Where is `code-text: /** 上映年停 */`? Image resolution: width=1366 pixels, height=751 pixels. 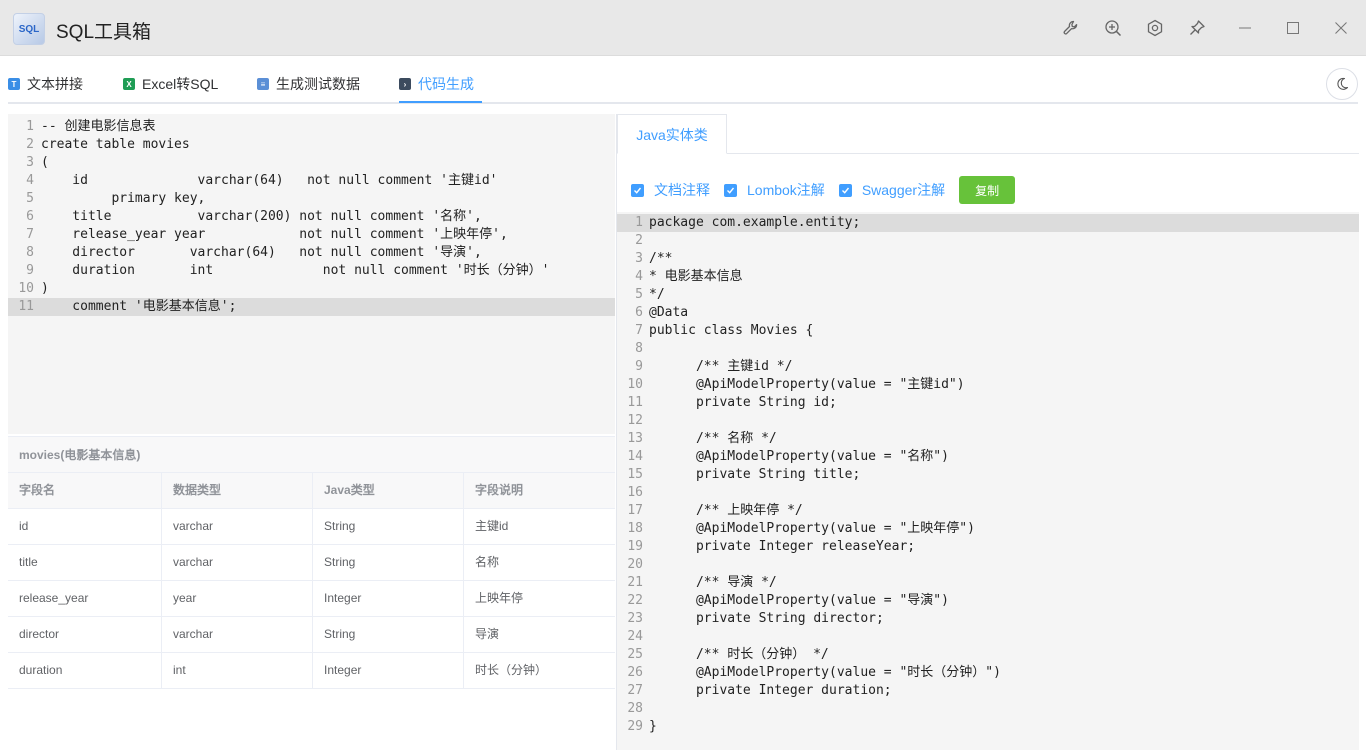 code-text: /** 上映年停 */ is located at coordinates (726, 510).